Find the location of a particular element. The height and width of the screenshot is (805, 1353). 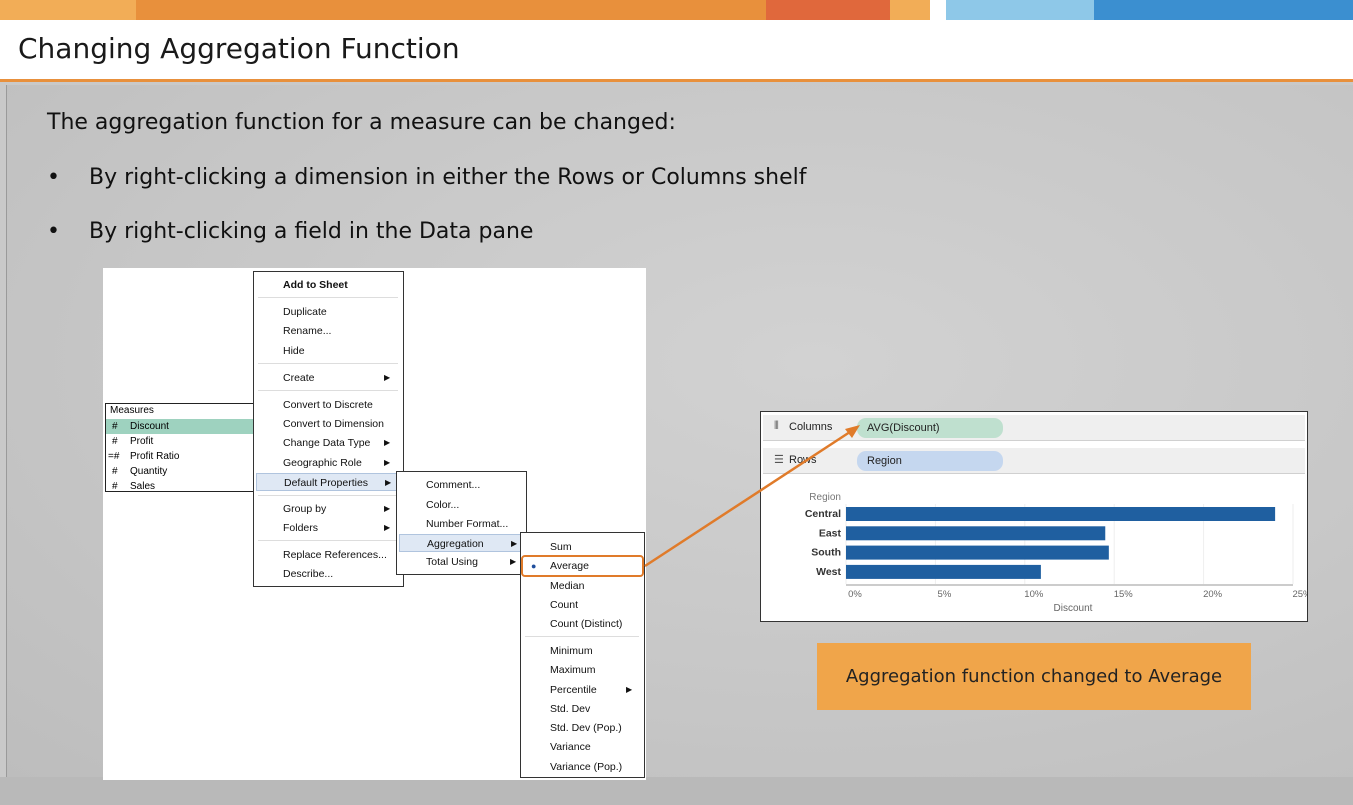

menu-item-change-data-type: Change Data Type ▶ is located at coordinates (328, 443).